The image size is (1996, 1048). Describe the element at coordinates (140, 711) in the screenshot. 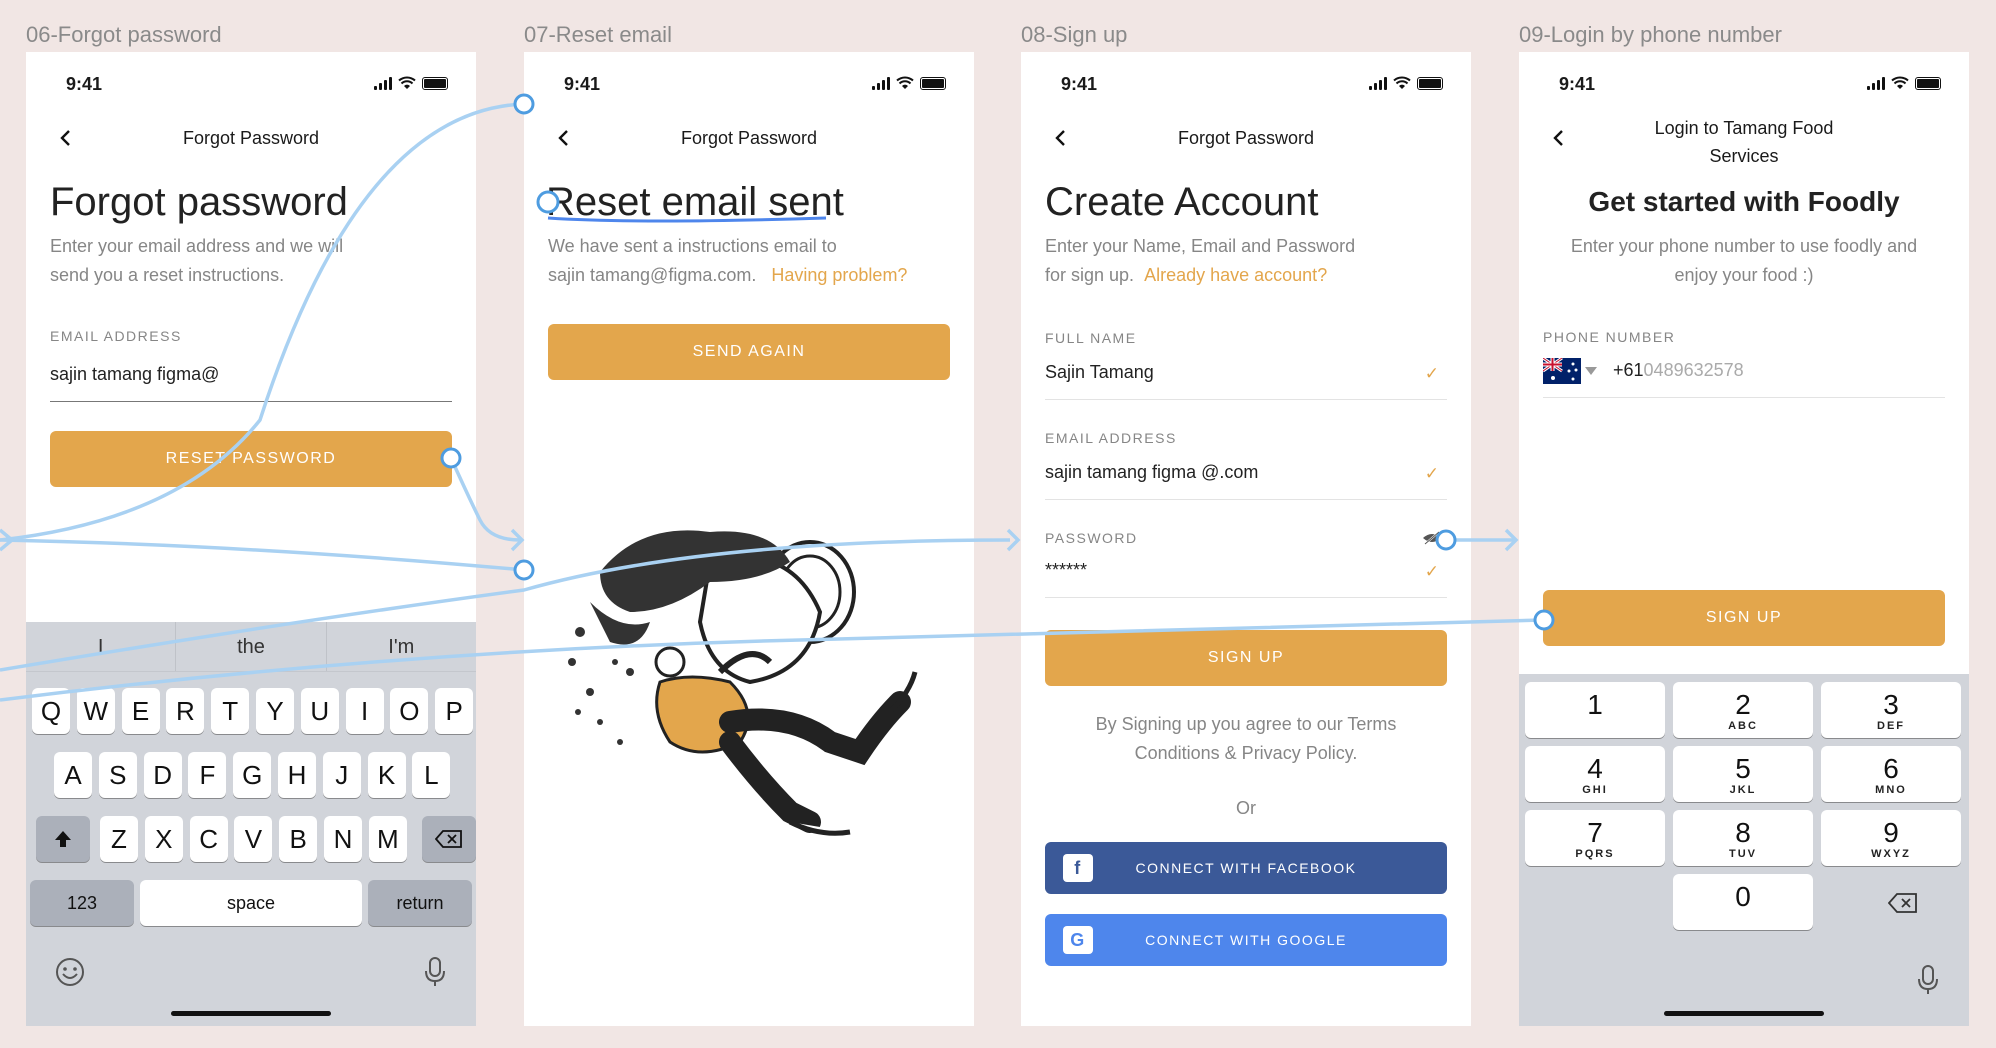

I see `key-e: E` at that location.